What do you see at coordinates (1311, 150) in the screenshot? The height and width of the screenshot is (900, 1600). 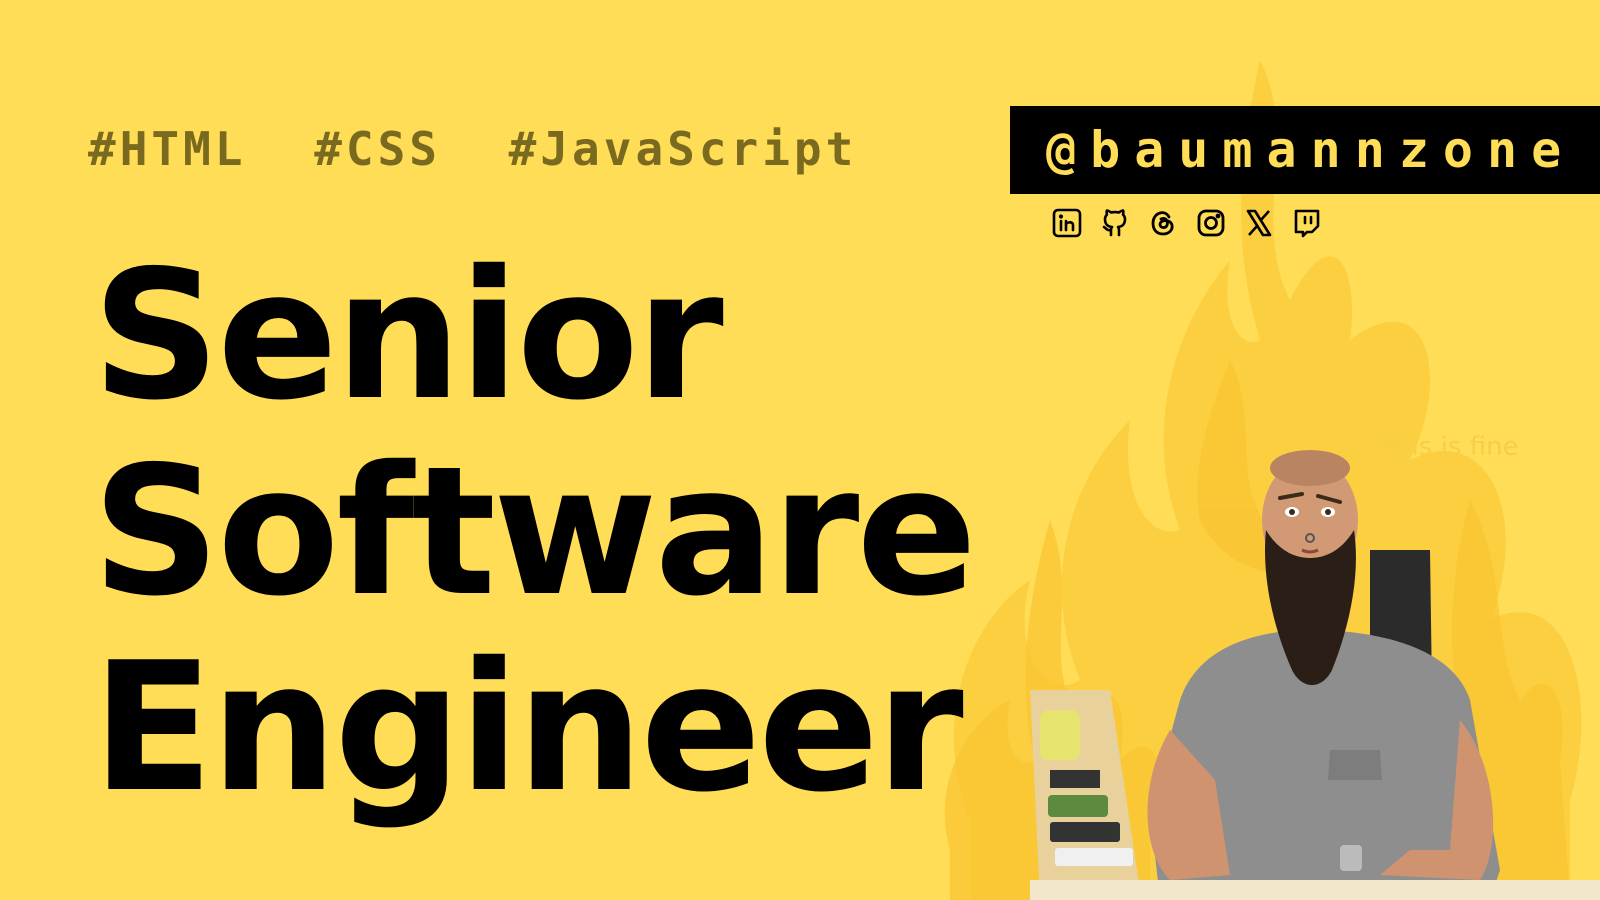 I see `handle-text: @baumannzone` at bounding box center [1311, 150].